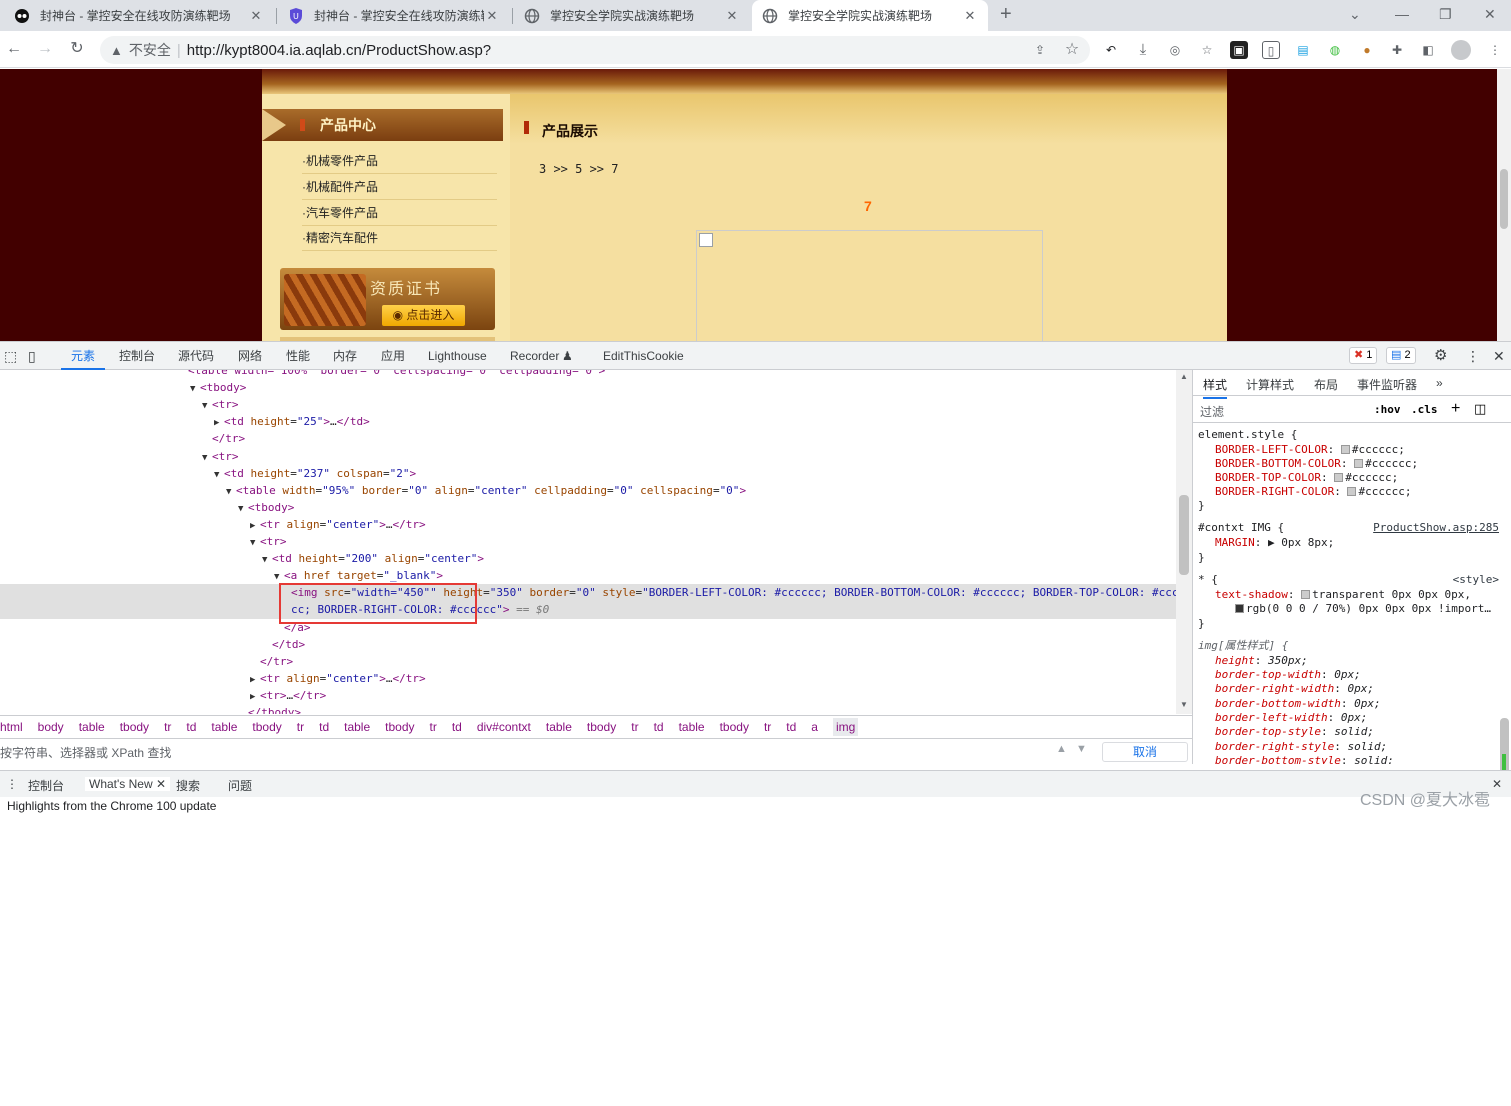 Image resolution: width=1511 pixels, height=1106 pixels. Describe the element at coordinates (1278, 703) in the screenshot. I see `property-name: border-bottom-width` at that location.